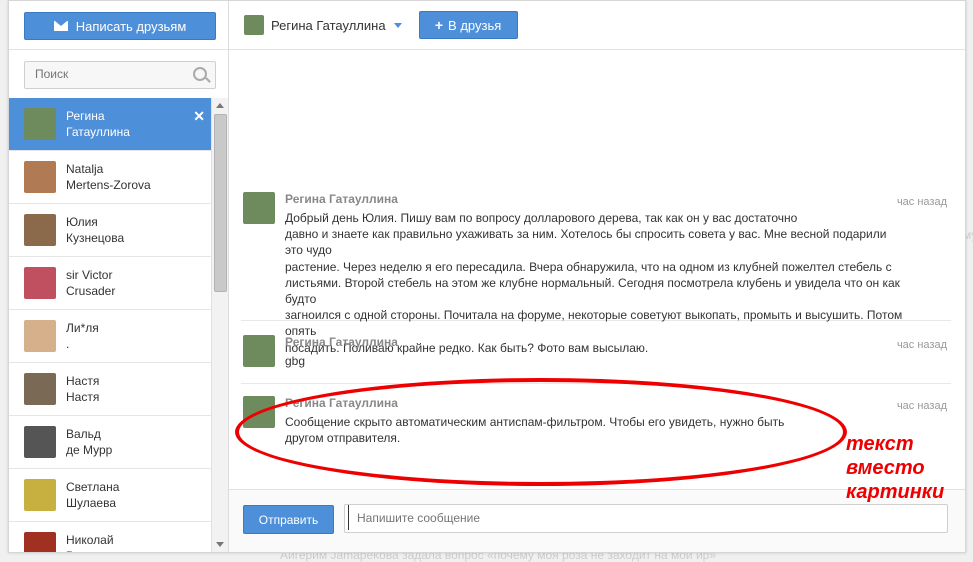 The image size is (973, 562). I want to click on annotation-text: текст вместо картинки, so click(895, 468).